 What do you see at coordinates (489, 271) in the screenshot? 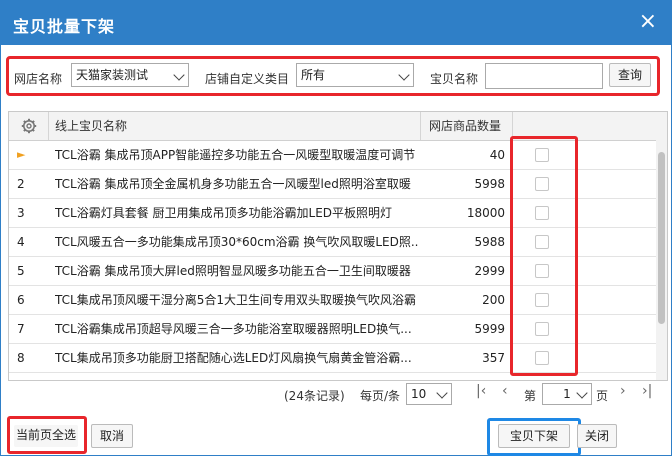
I see `item-quantity: 2999` at bounding box center [489, 271].